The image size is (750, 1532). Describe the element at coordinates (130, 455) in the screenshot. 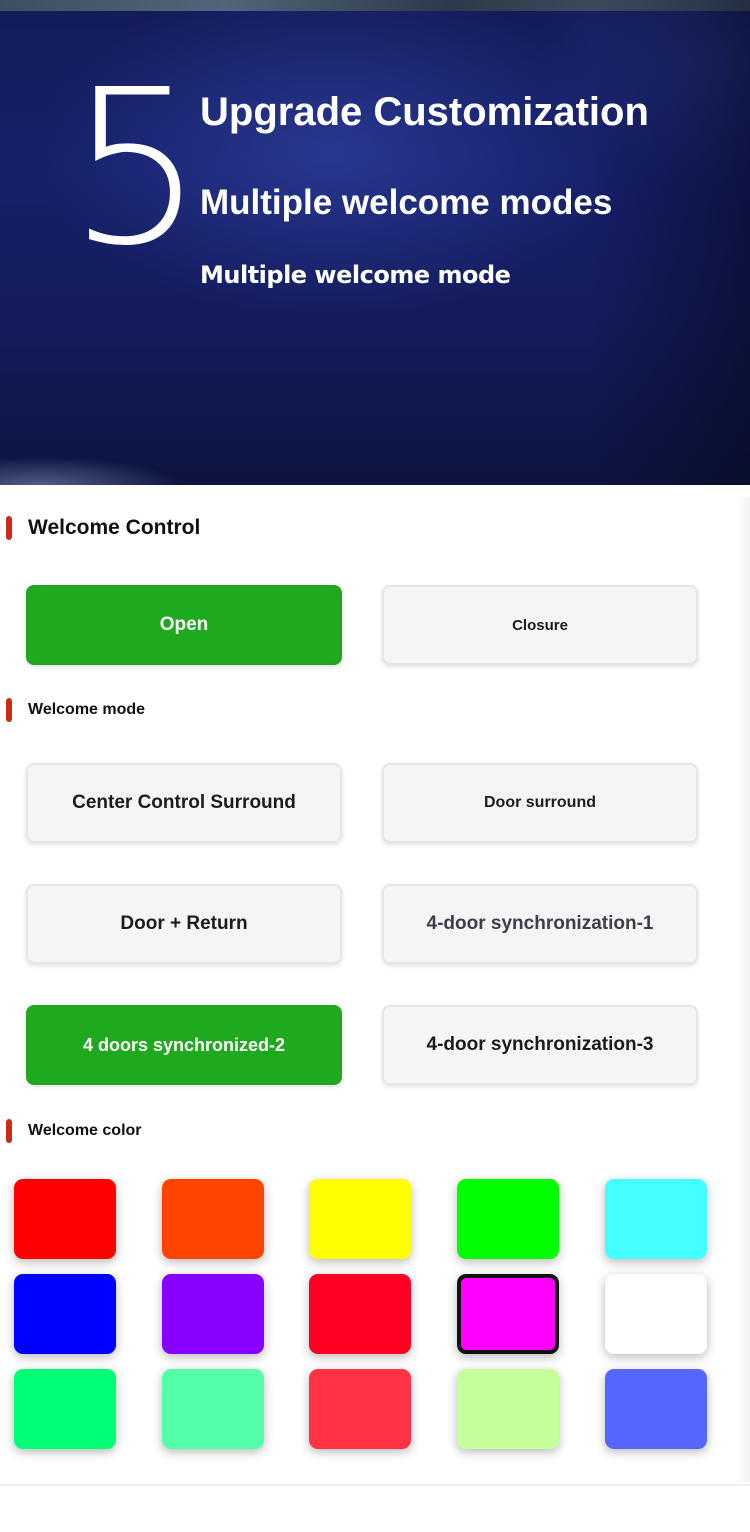

I see `hero-glow` at that location.